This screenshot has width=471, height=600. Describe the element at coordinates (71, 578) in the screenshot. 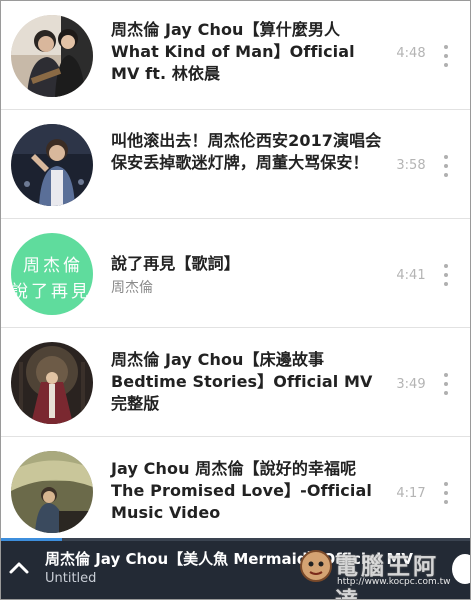

I see `now-playing-subtitle: Untitled` at that location.